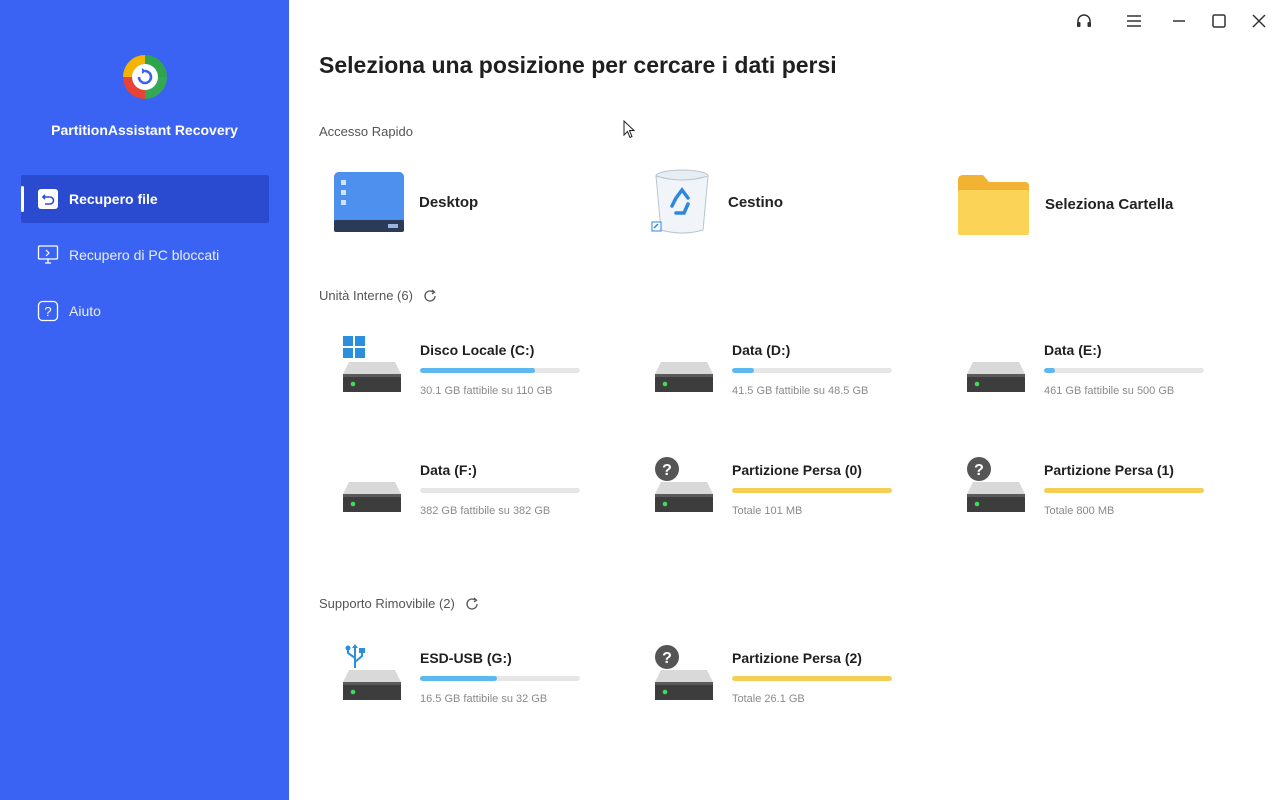 This screenshot has width=1280, height=800. Describe the element at coordinates (461, 692) in the screenshot. I see `drive-card: ESD-USB (G:) 16.5 GB fattibile su 32 GB` at that location.